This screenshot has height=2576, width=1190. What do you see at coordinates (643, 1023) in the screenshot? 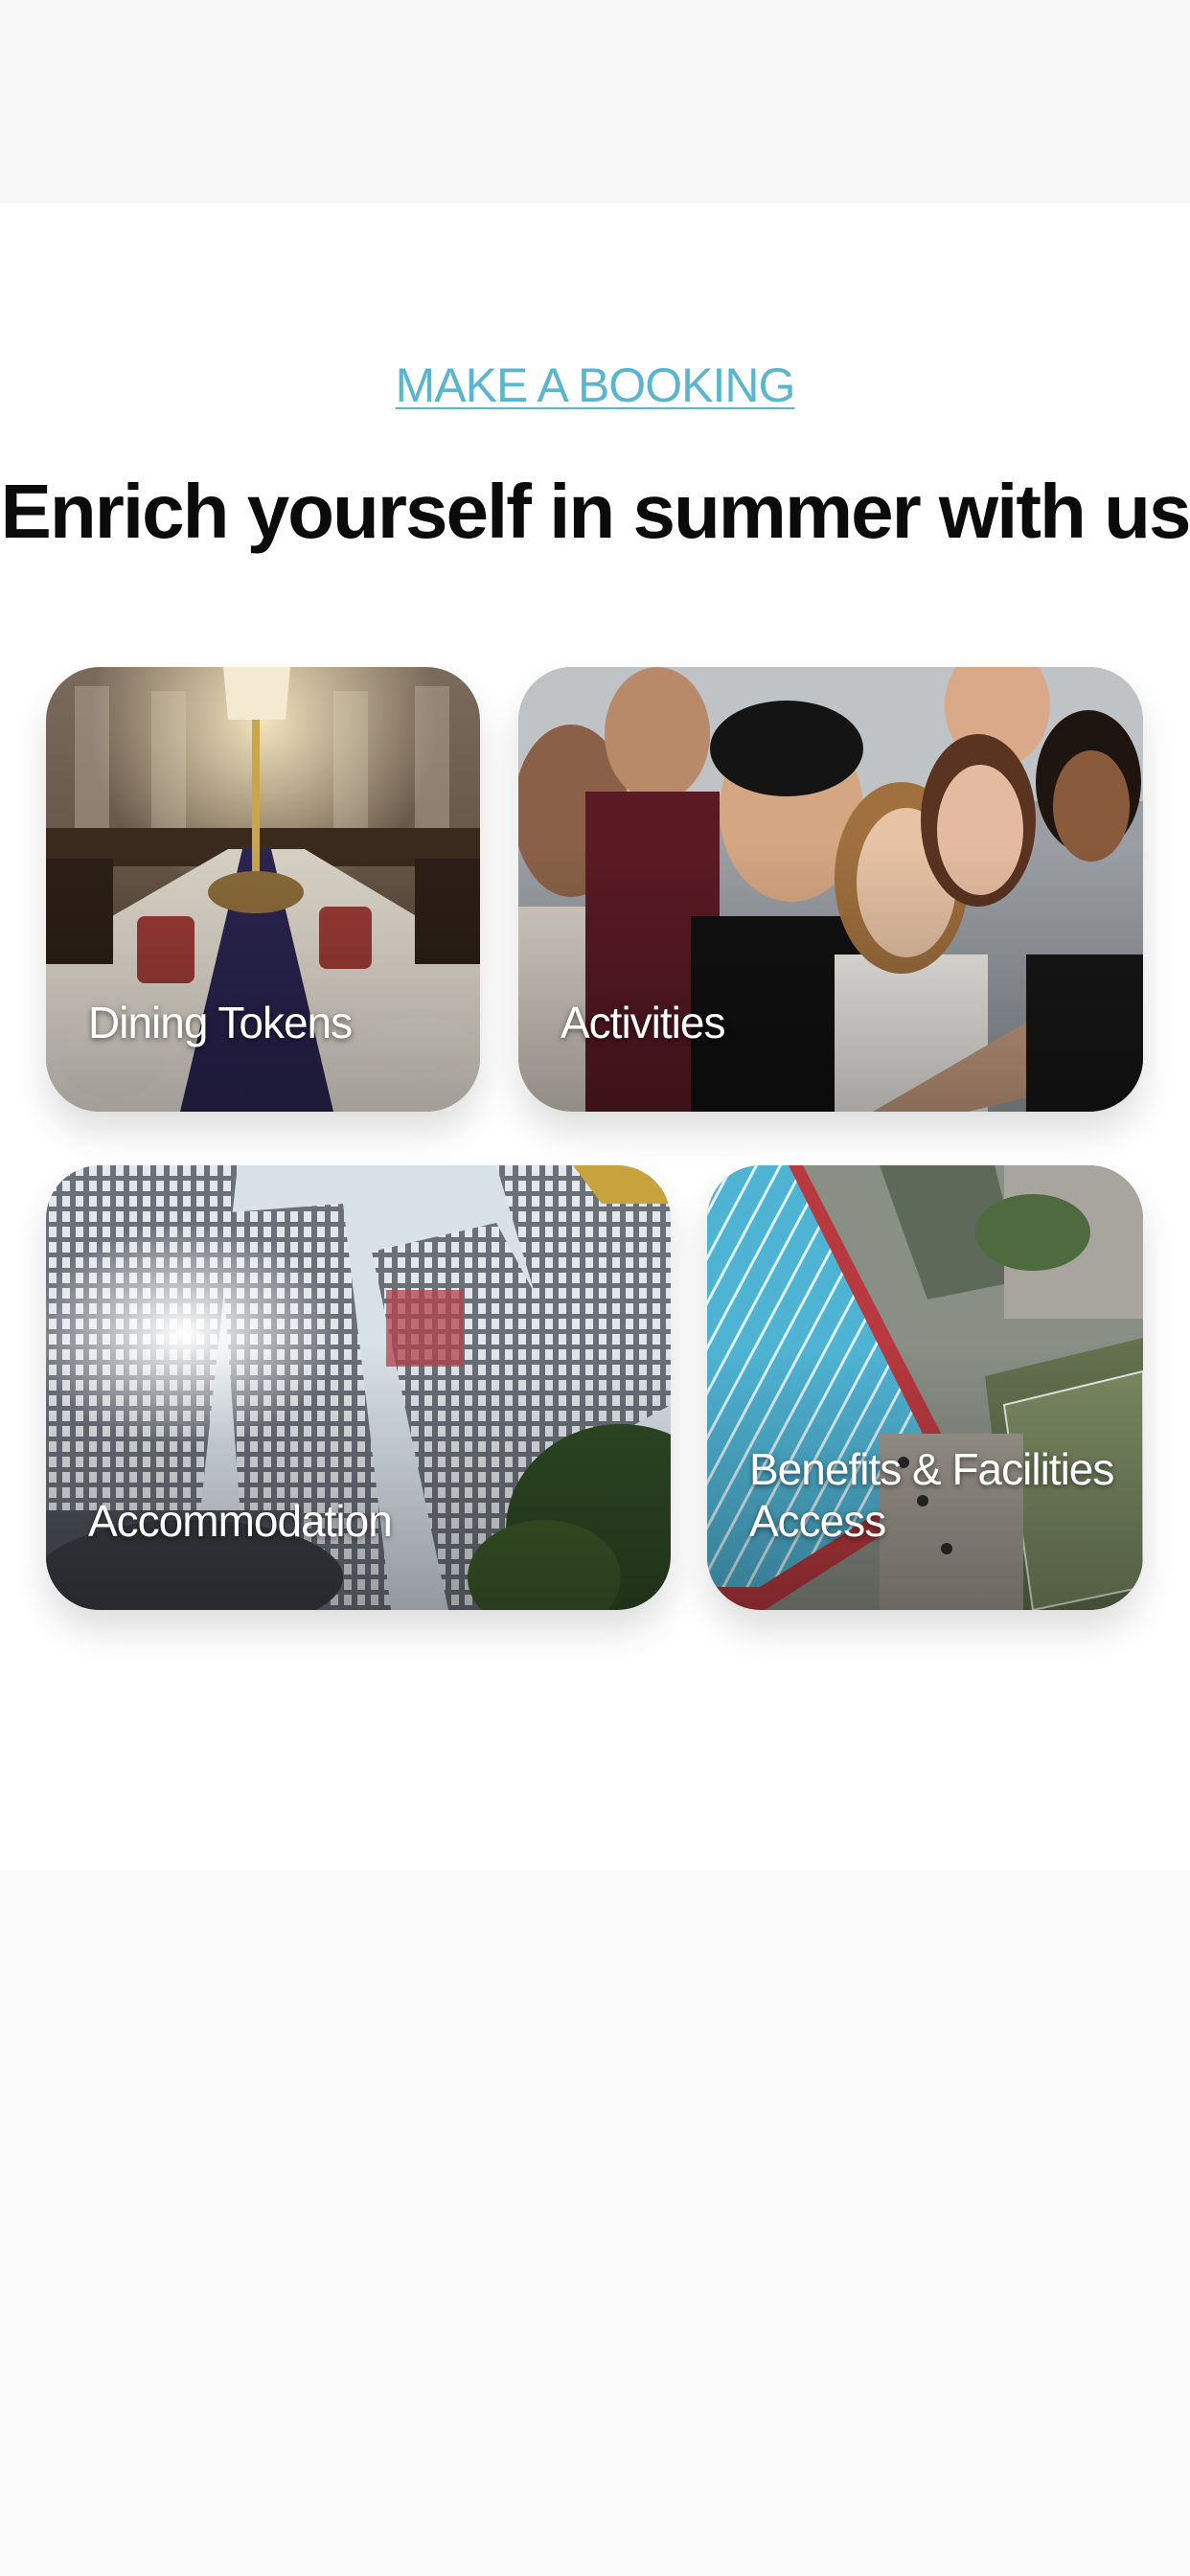
I see `tile-label-activities: Activities` at bounding box center [643, 1023].